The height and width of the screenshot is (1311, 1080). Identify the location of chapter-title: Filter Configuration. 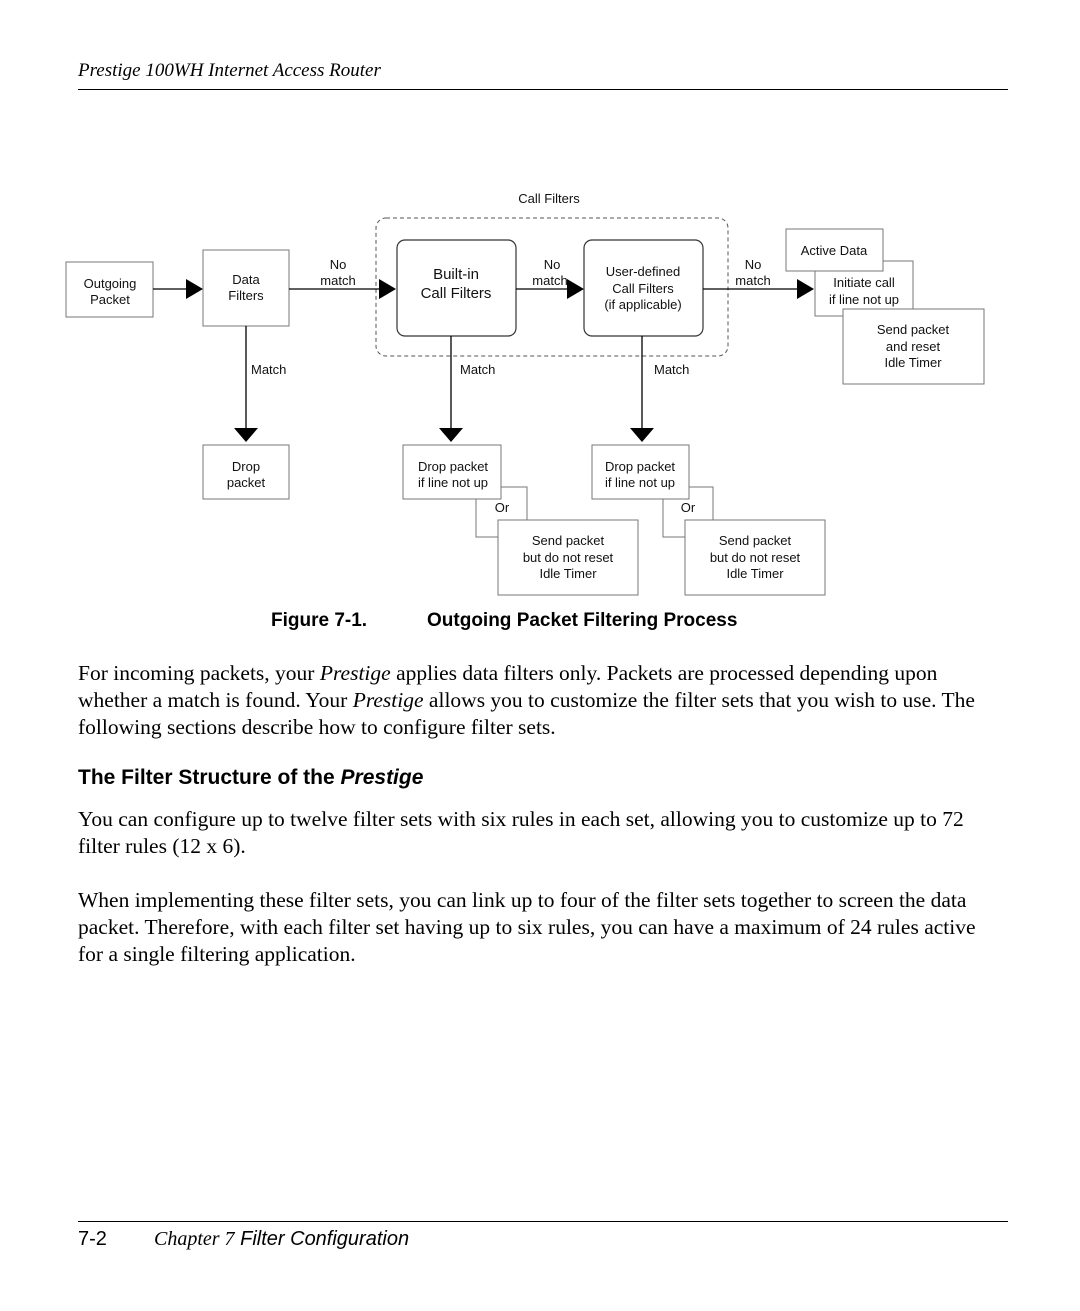
(322, 1239).